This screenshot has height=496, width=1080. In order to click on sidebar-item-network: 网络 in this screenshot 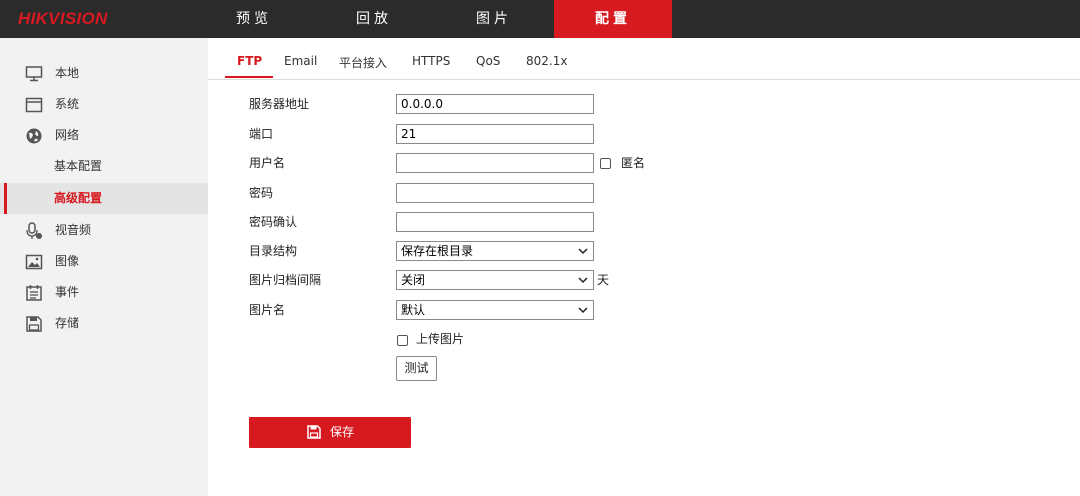, I will do `click(104, 135)`.